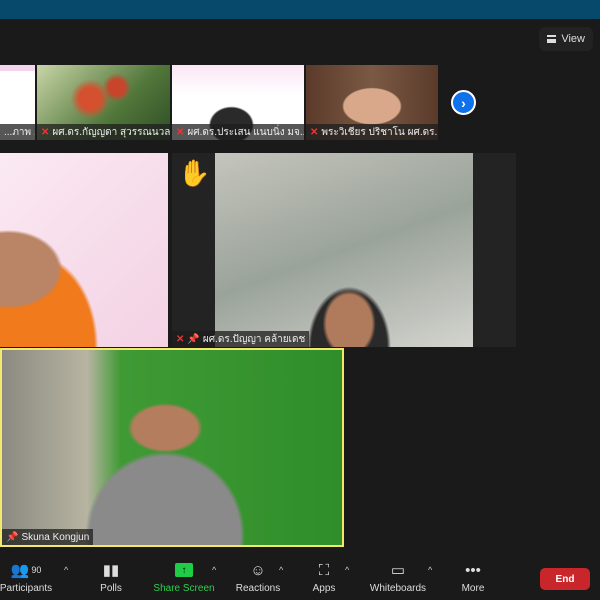 The height and width of the screenshot is (600, 600). I want to click on participant-name: ✕ ผศ.ดร.กัญญดา สุวรรณนวล, so click(103, 132).